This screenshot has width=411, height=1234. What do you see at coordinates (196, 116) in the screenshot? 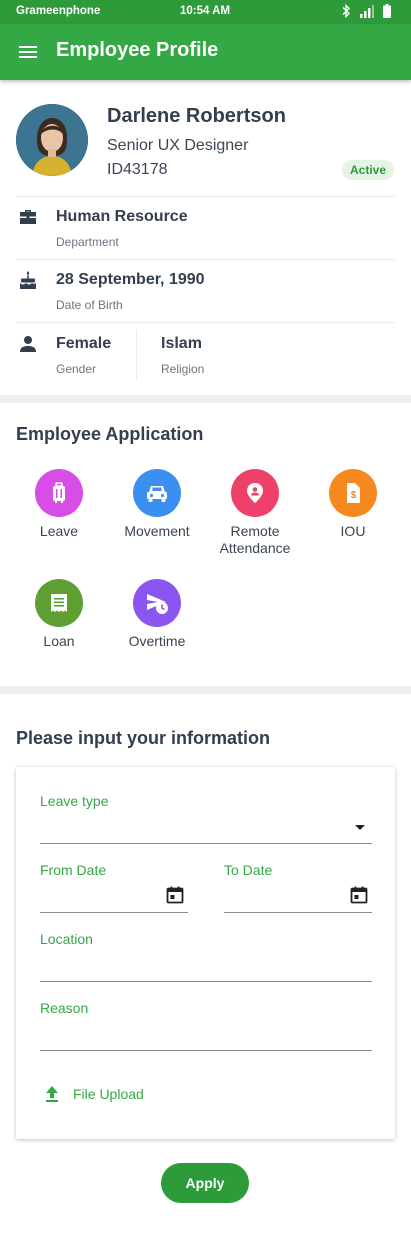
I see `employee-name: Darlene Robertson` at bounding box center [196, 116].